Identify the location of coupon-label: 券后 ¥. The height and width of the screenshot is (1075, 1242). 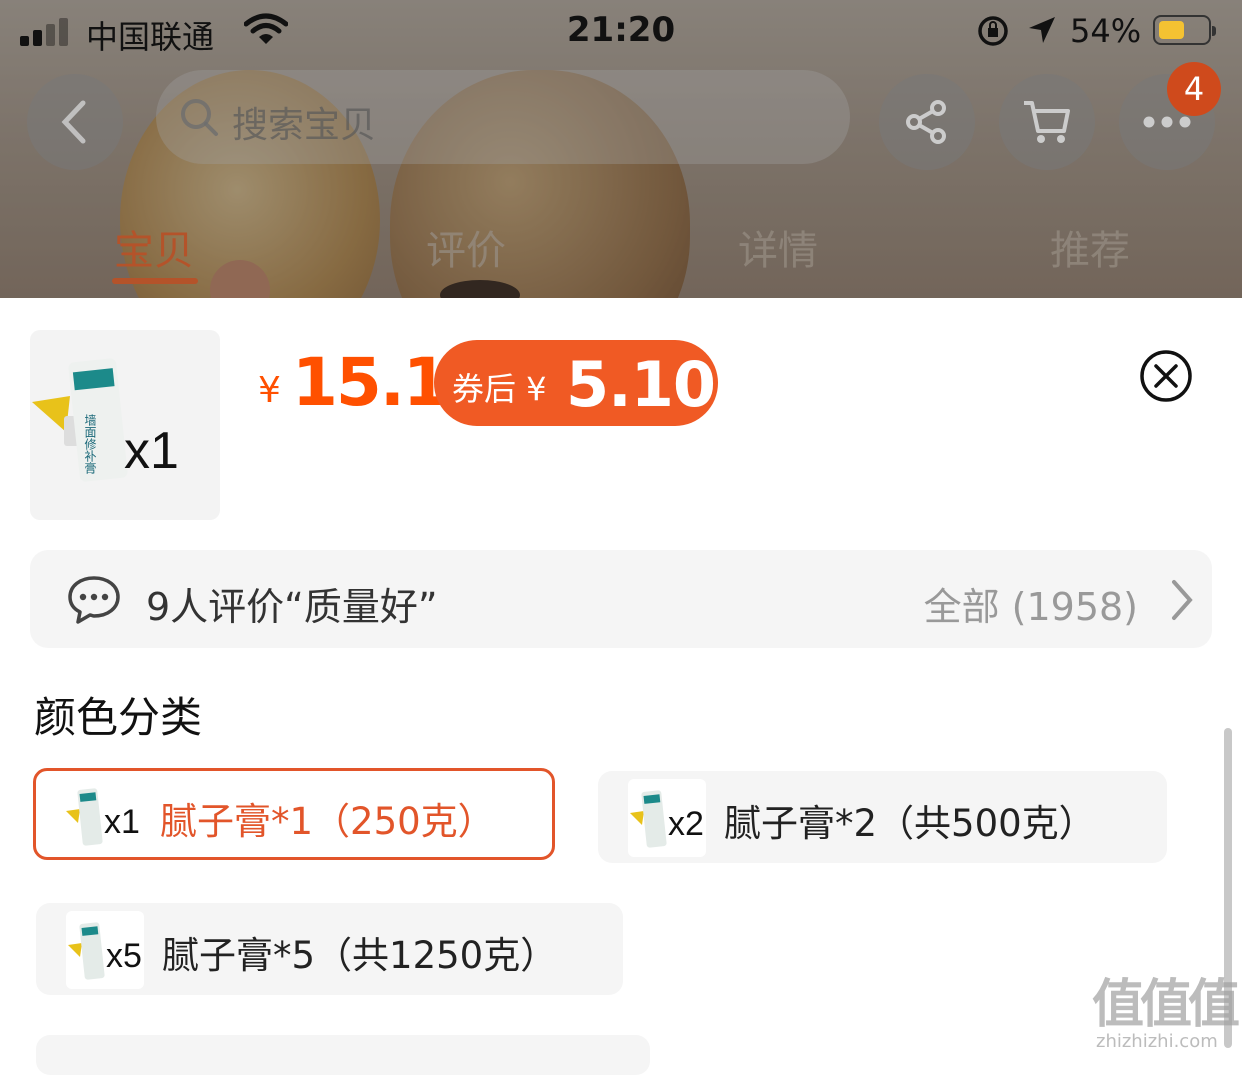
(499, 389).